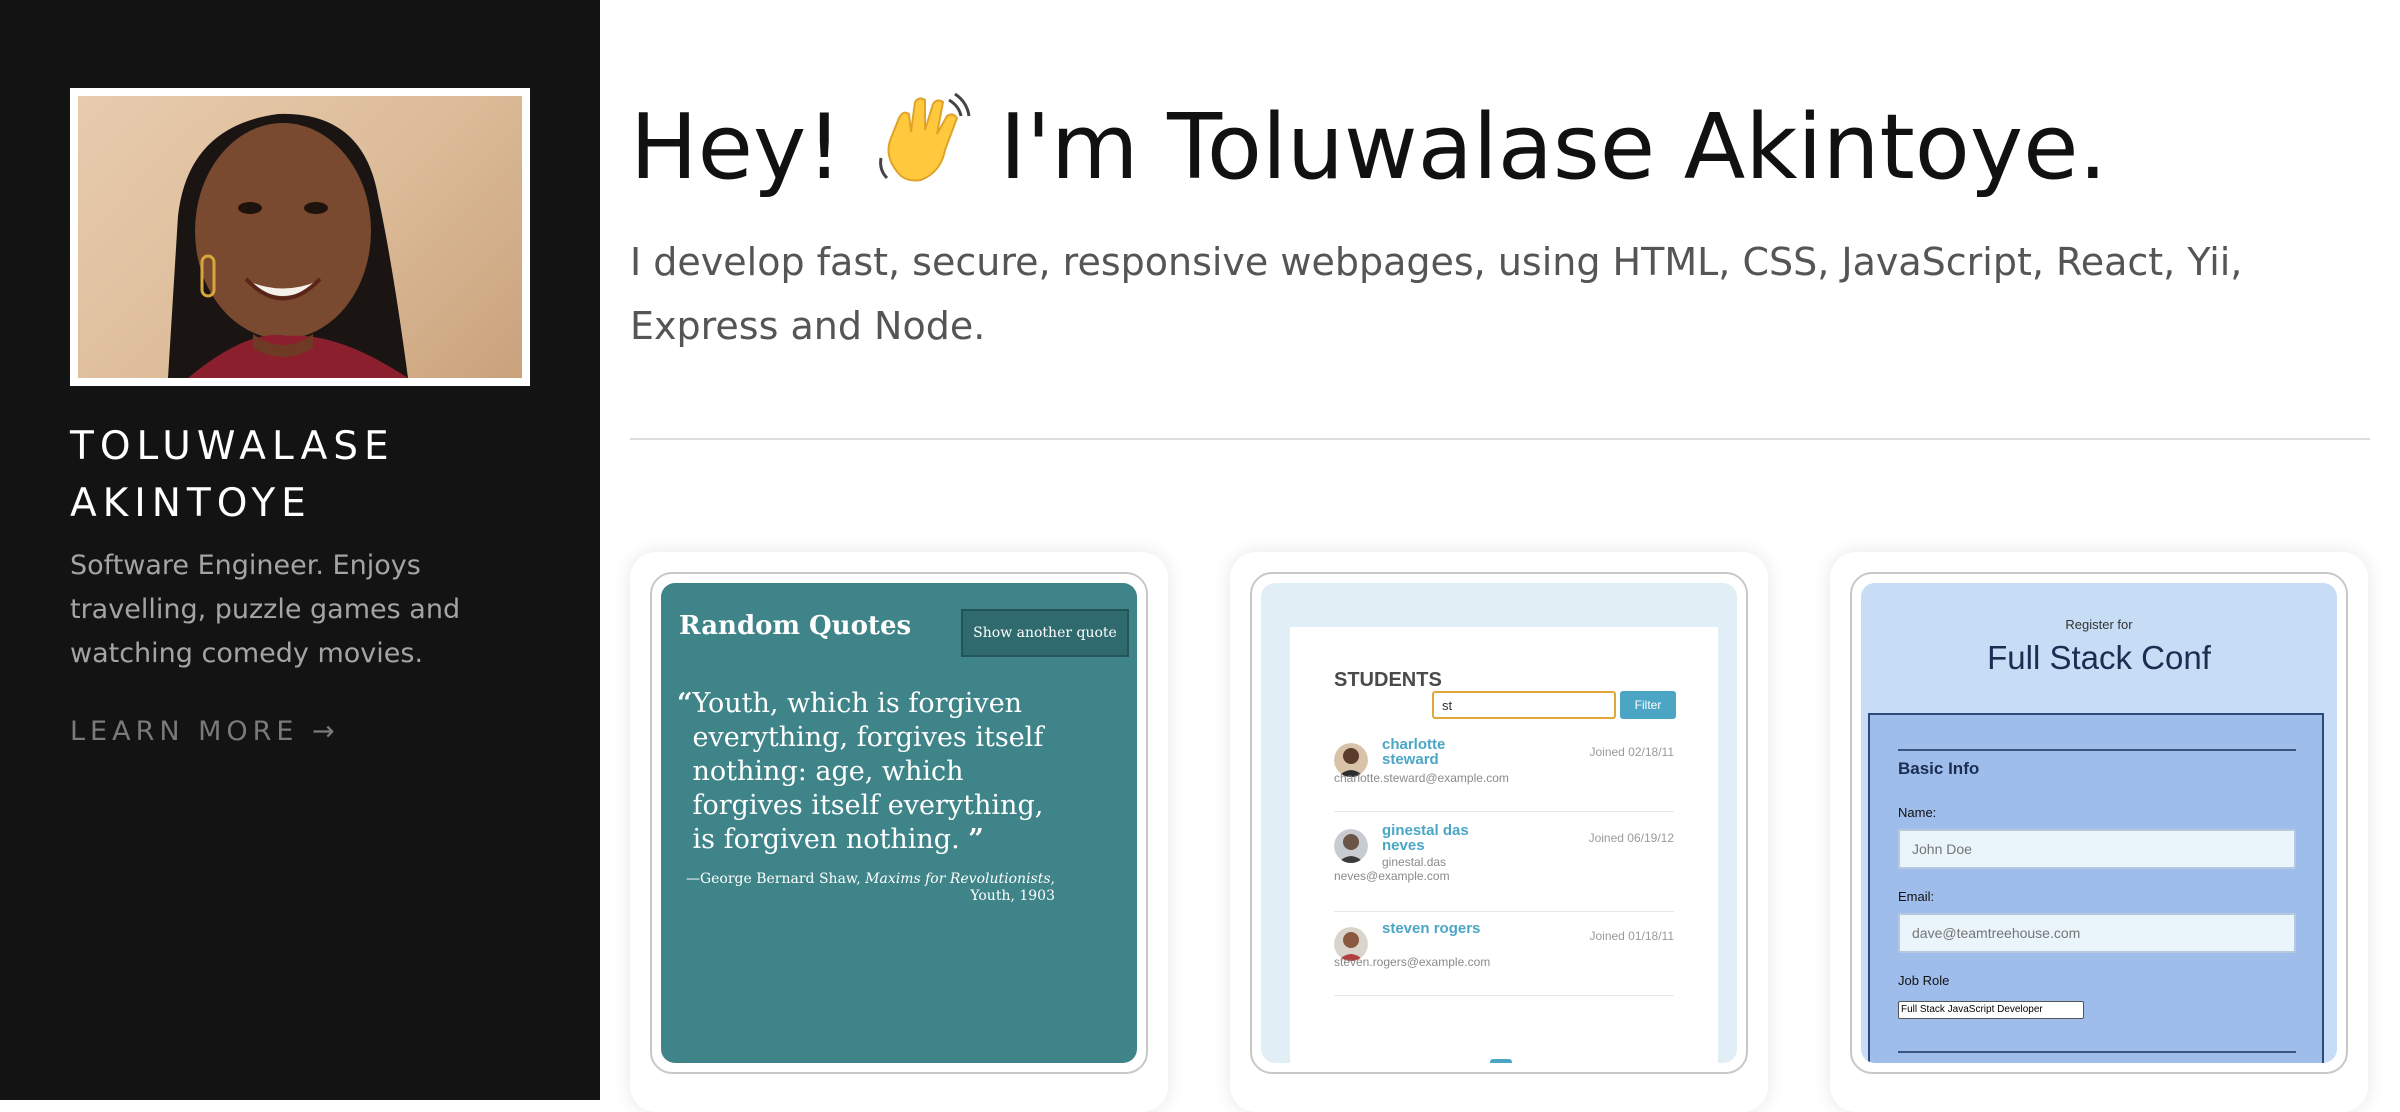 This screenshot has width=2400, height=1112. Describe the element at coordinates (1916, 896) in the screenshot. I see `email-label: Email:` at that location.